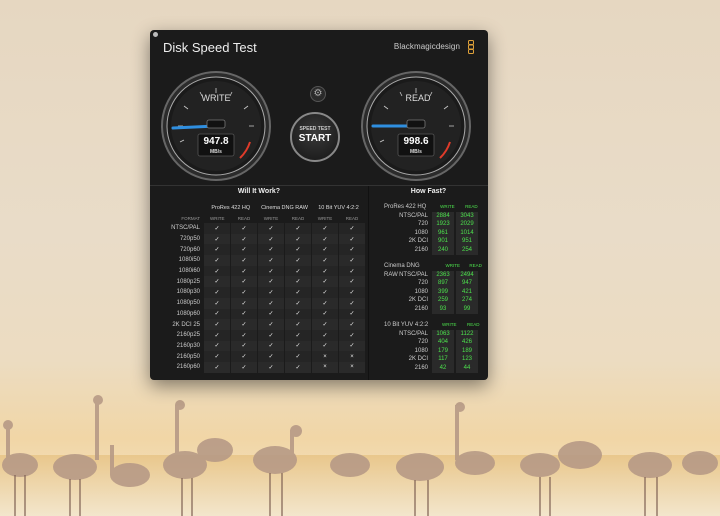  I want to click on speed-row: 2160 240 254, so click(429, 250).